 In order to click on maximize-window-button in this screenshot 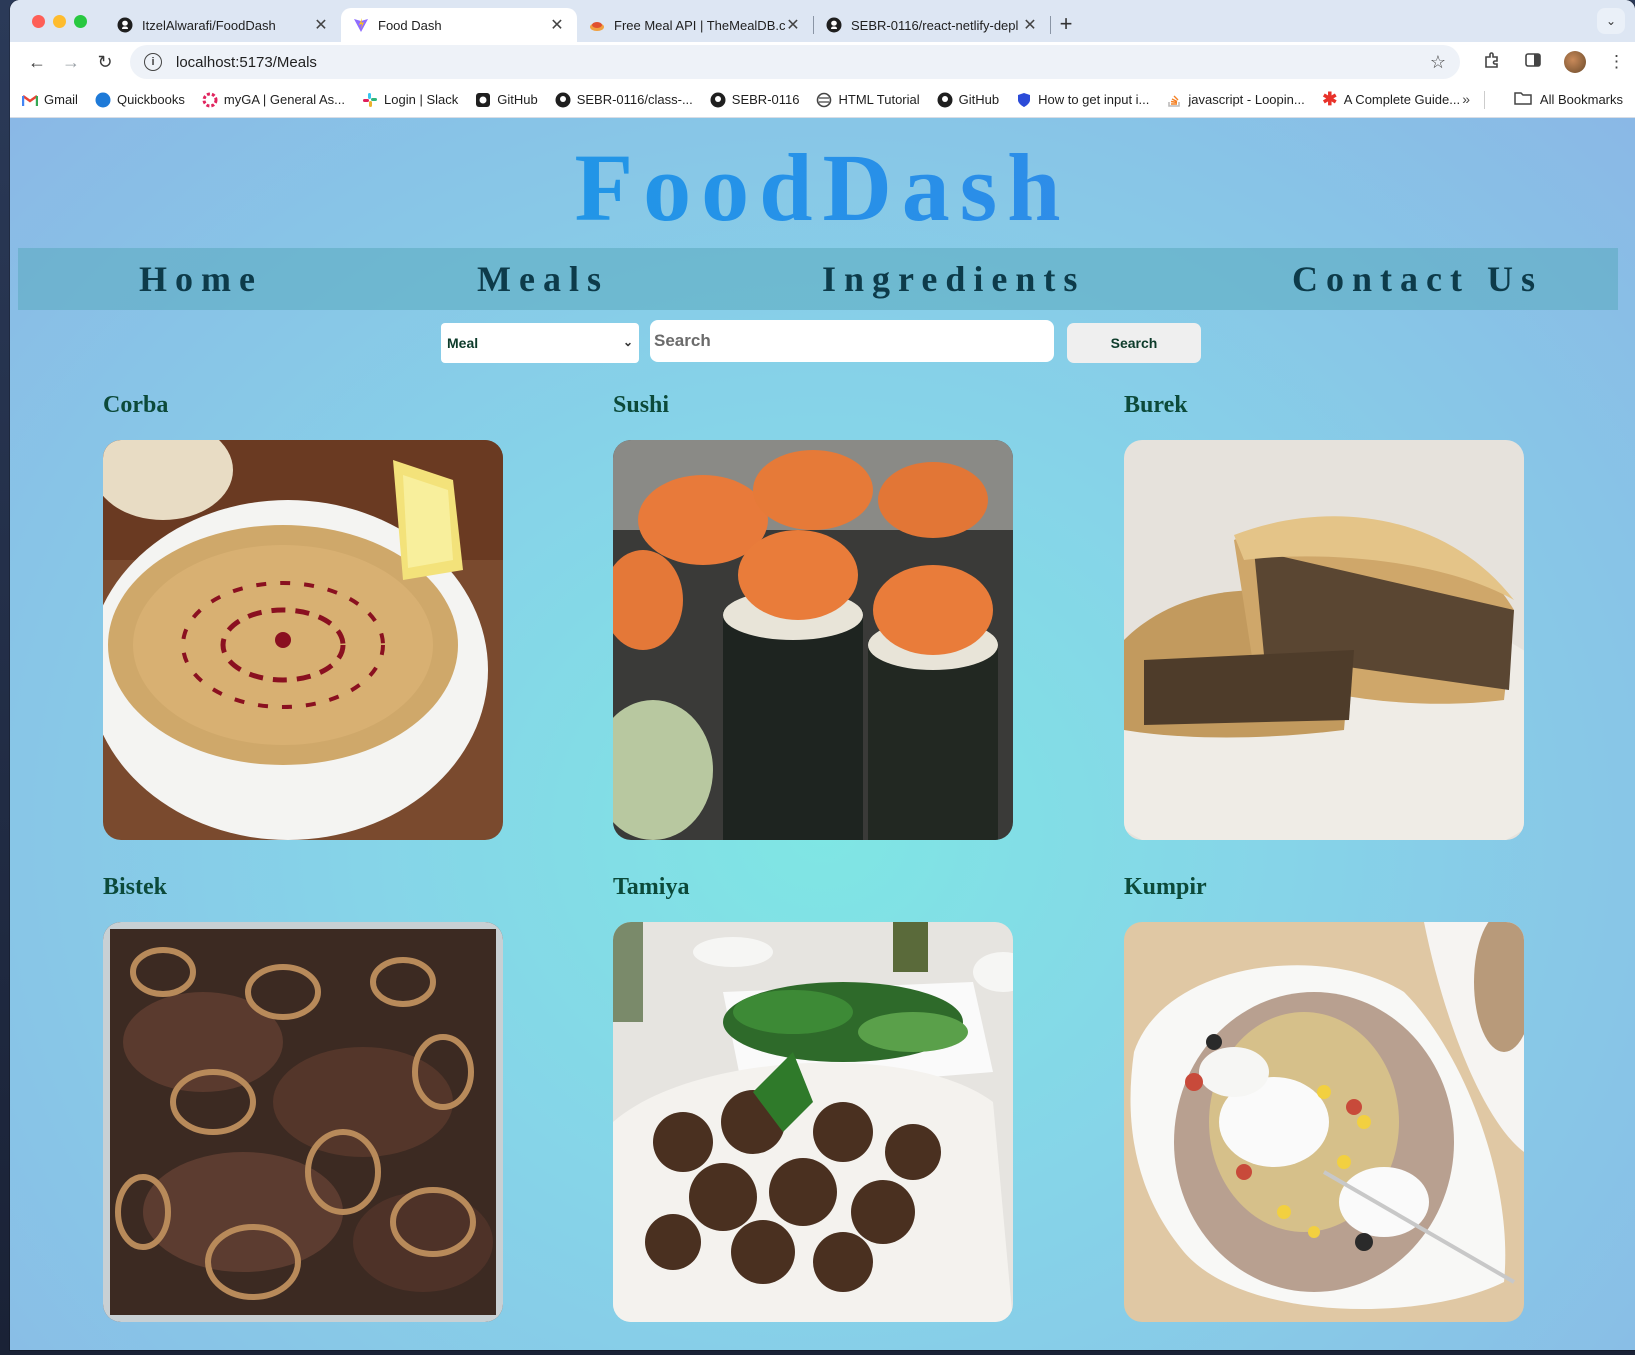, I will do `click(80, 21)`.